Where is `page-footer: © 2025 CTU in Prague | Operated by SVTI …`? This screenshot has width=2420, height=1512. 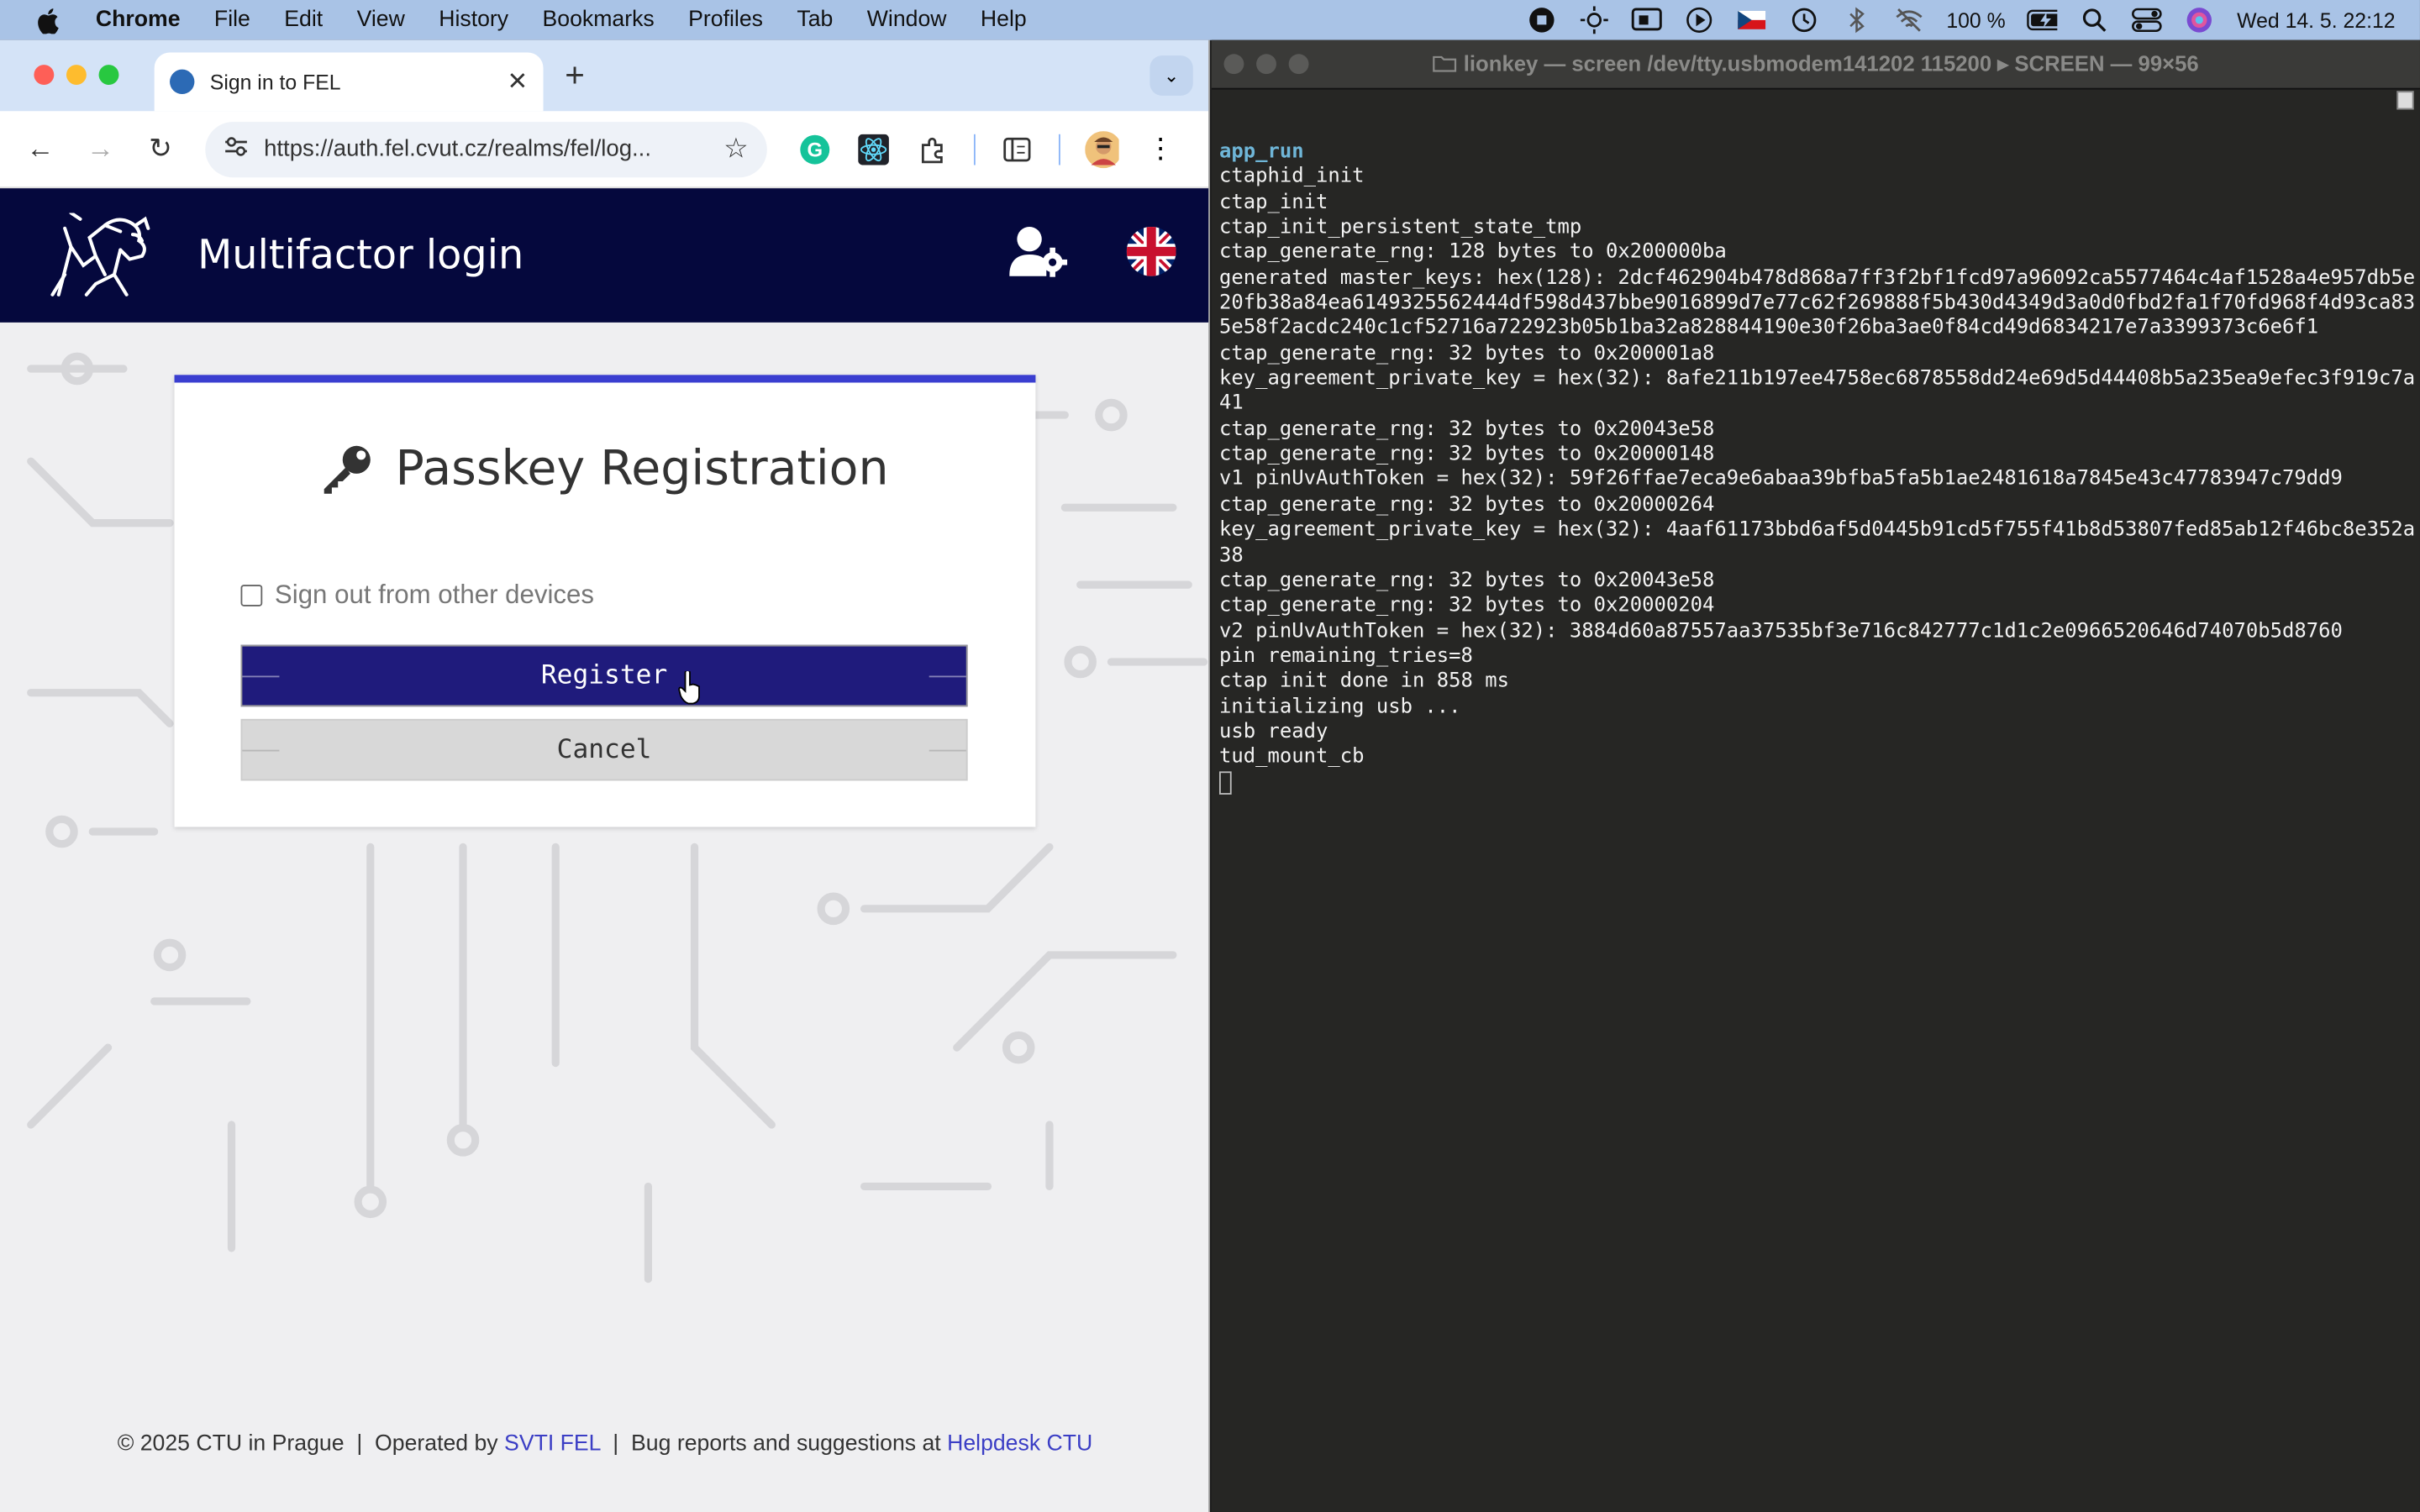
page-footer: © 2025 CTU in Prague | Operated by SVTI … is located at coordinates (604, 1444).